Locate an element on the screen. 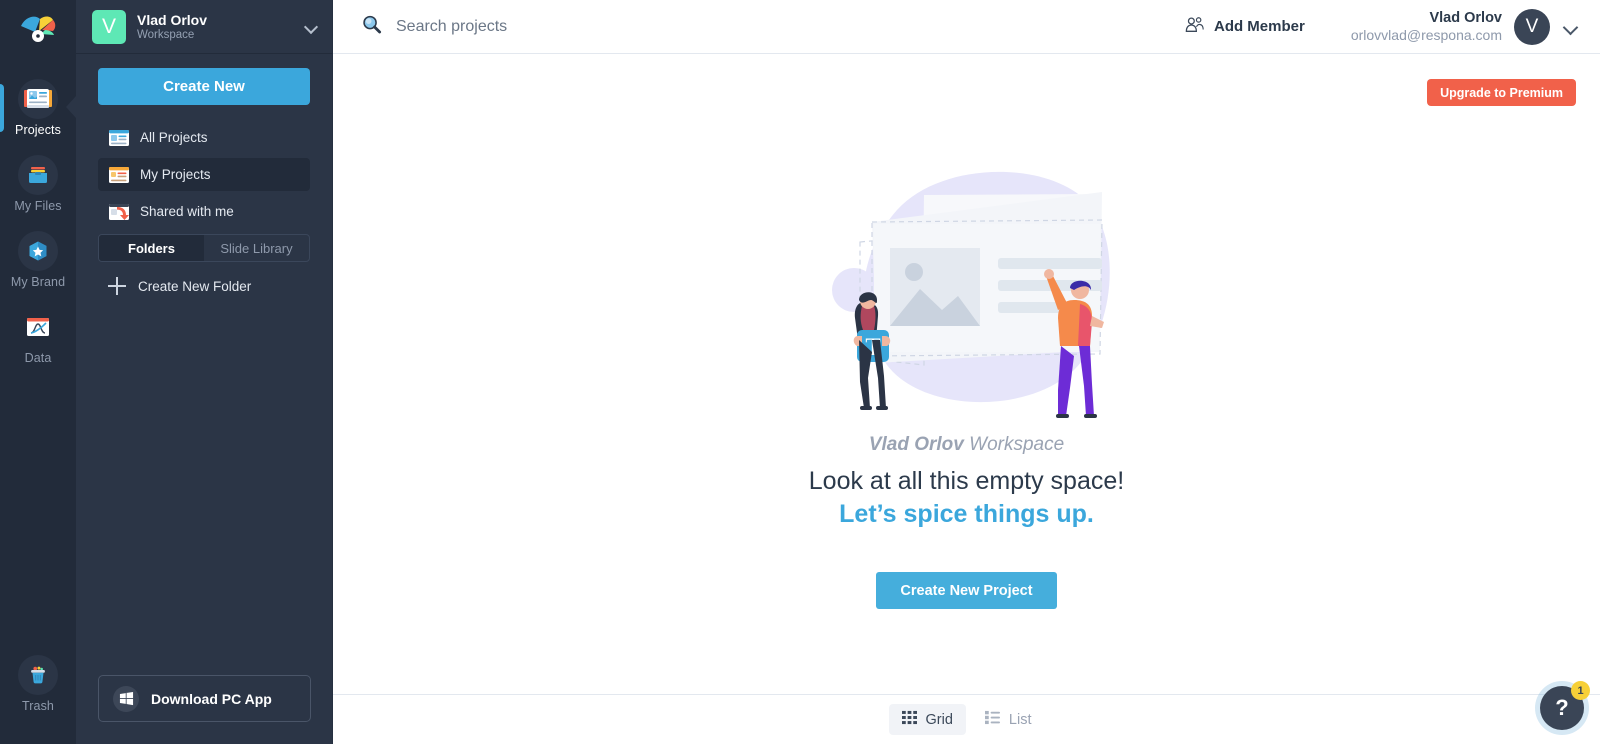  rail-item-label: My Files is located at coordinates (38, 206).